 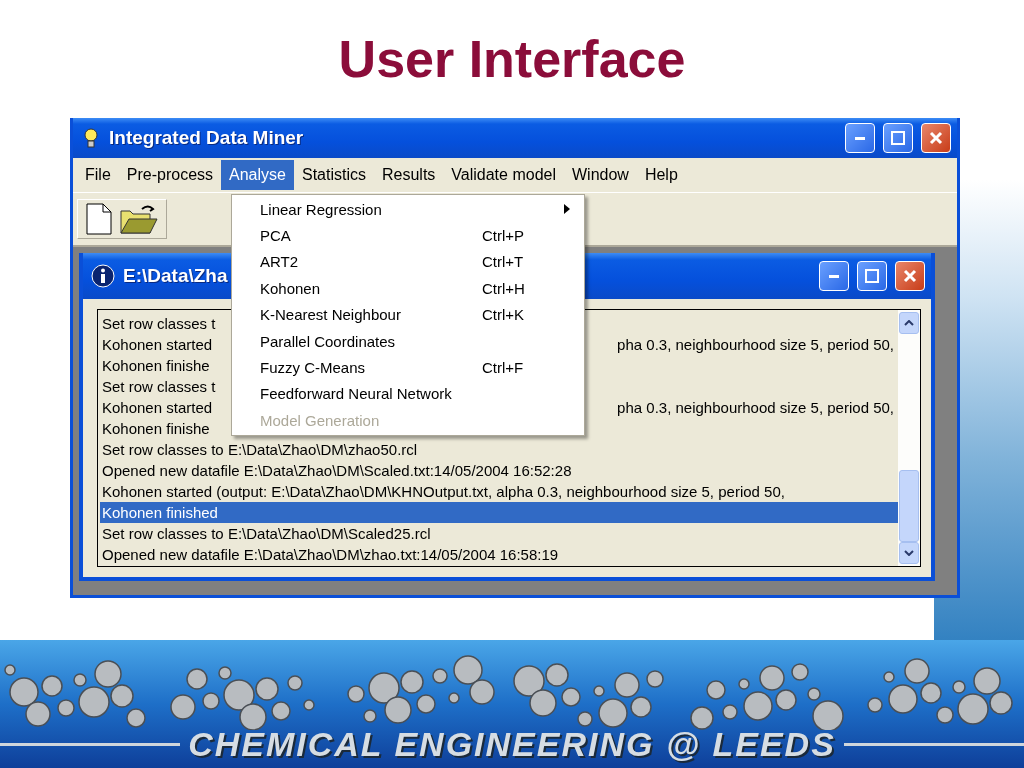 What do you see at coordinates (504, 236) in the screenshot?
I see `shortcut-label: Ctrl+P` at bounding box center [504, 236].